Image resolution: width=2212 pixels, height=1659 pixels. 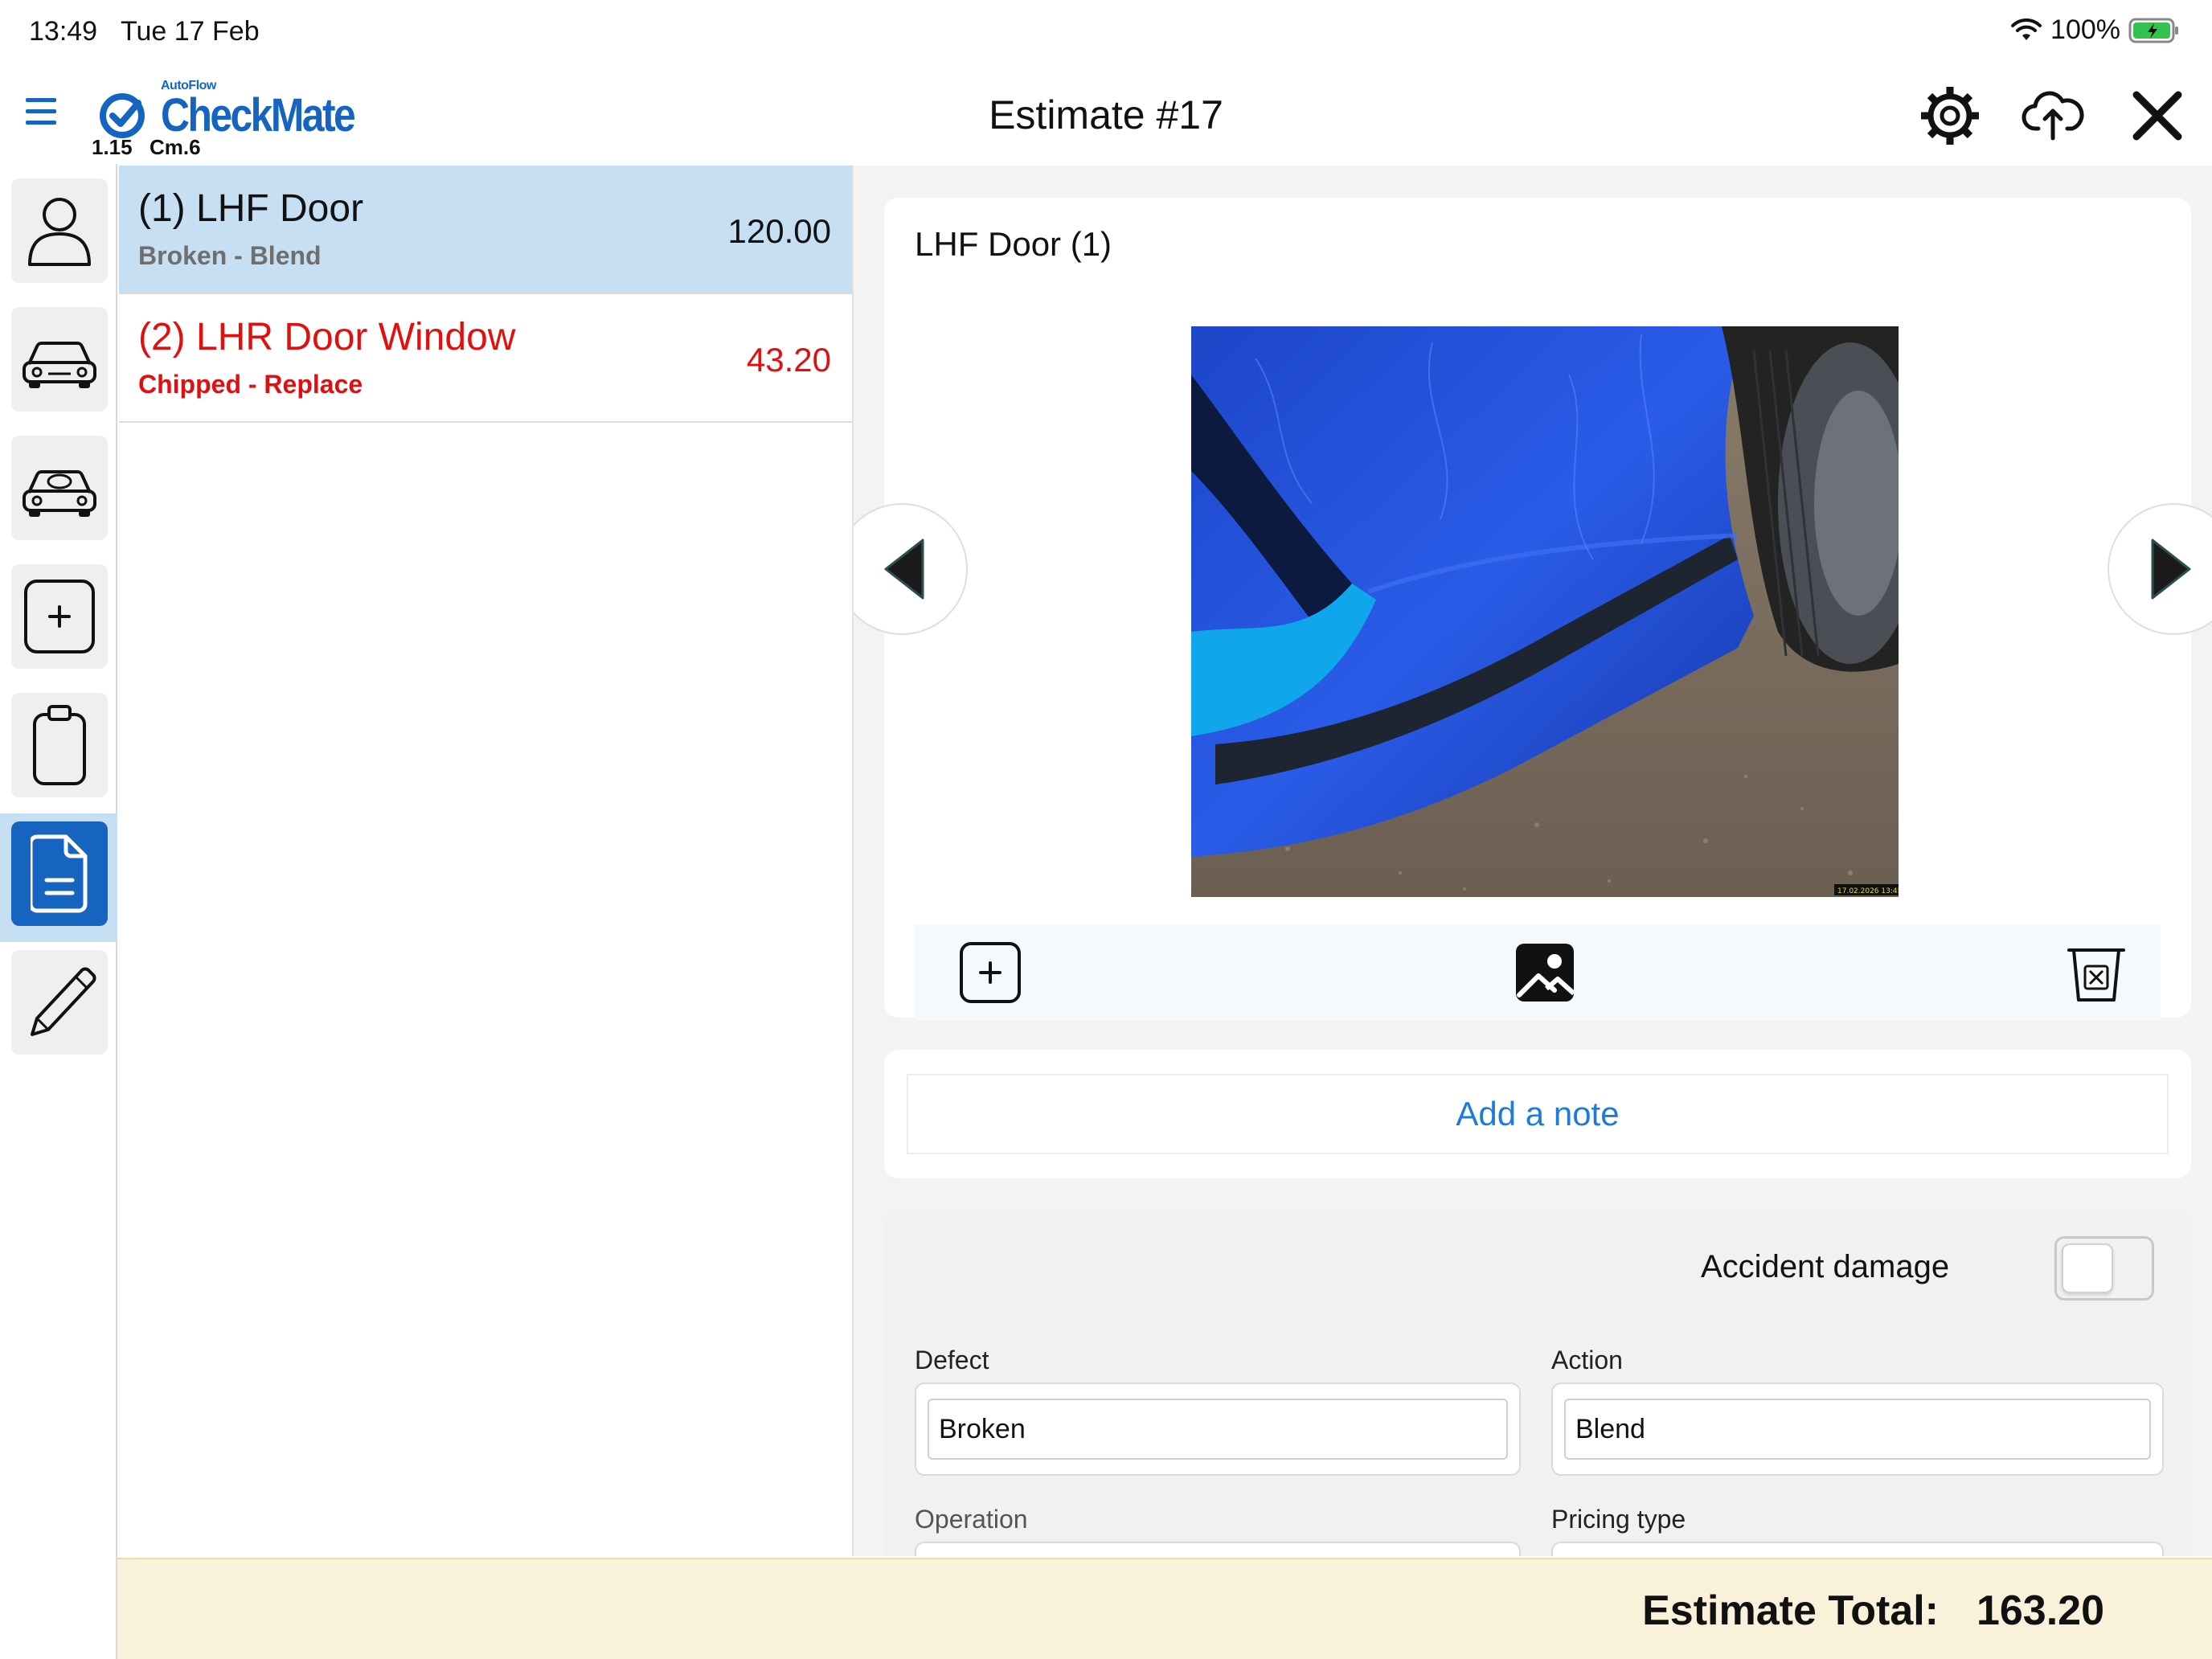 I want to click on action-field, so click(x=1857, y=1429).